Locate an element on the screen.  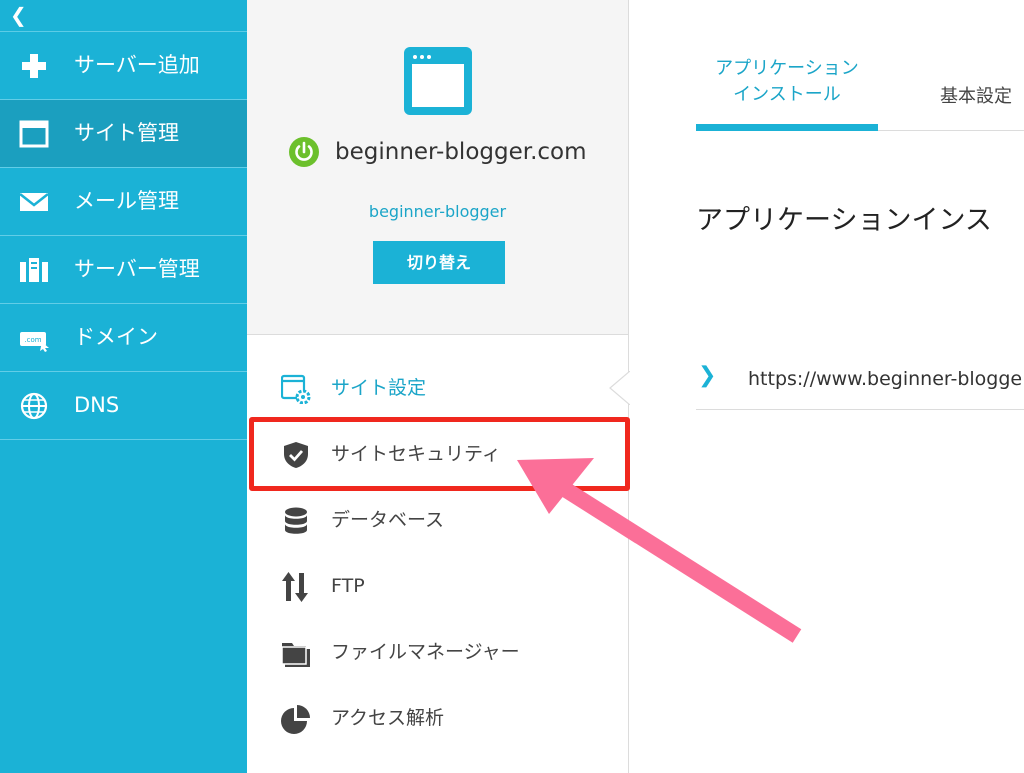
collapse-button: ❮ is located at coordinates (123, 16).